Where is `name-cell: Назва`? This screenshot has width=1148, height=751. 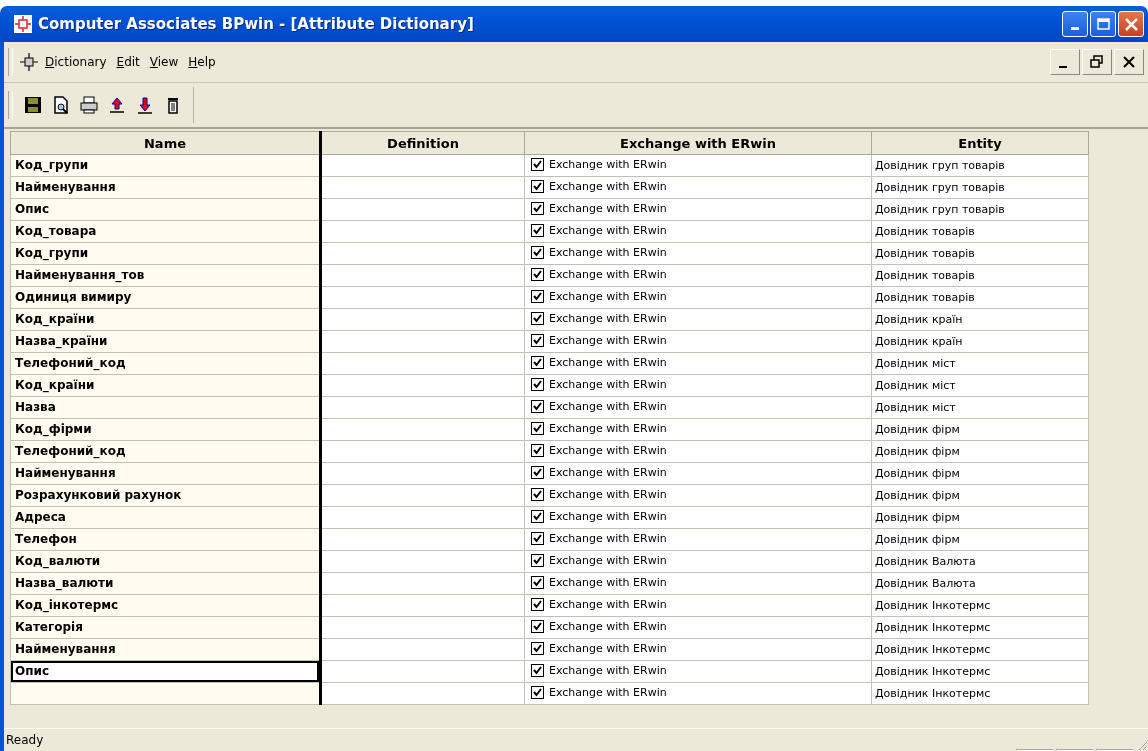
name-cell: Назва is located at coordinates (165, 407).